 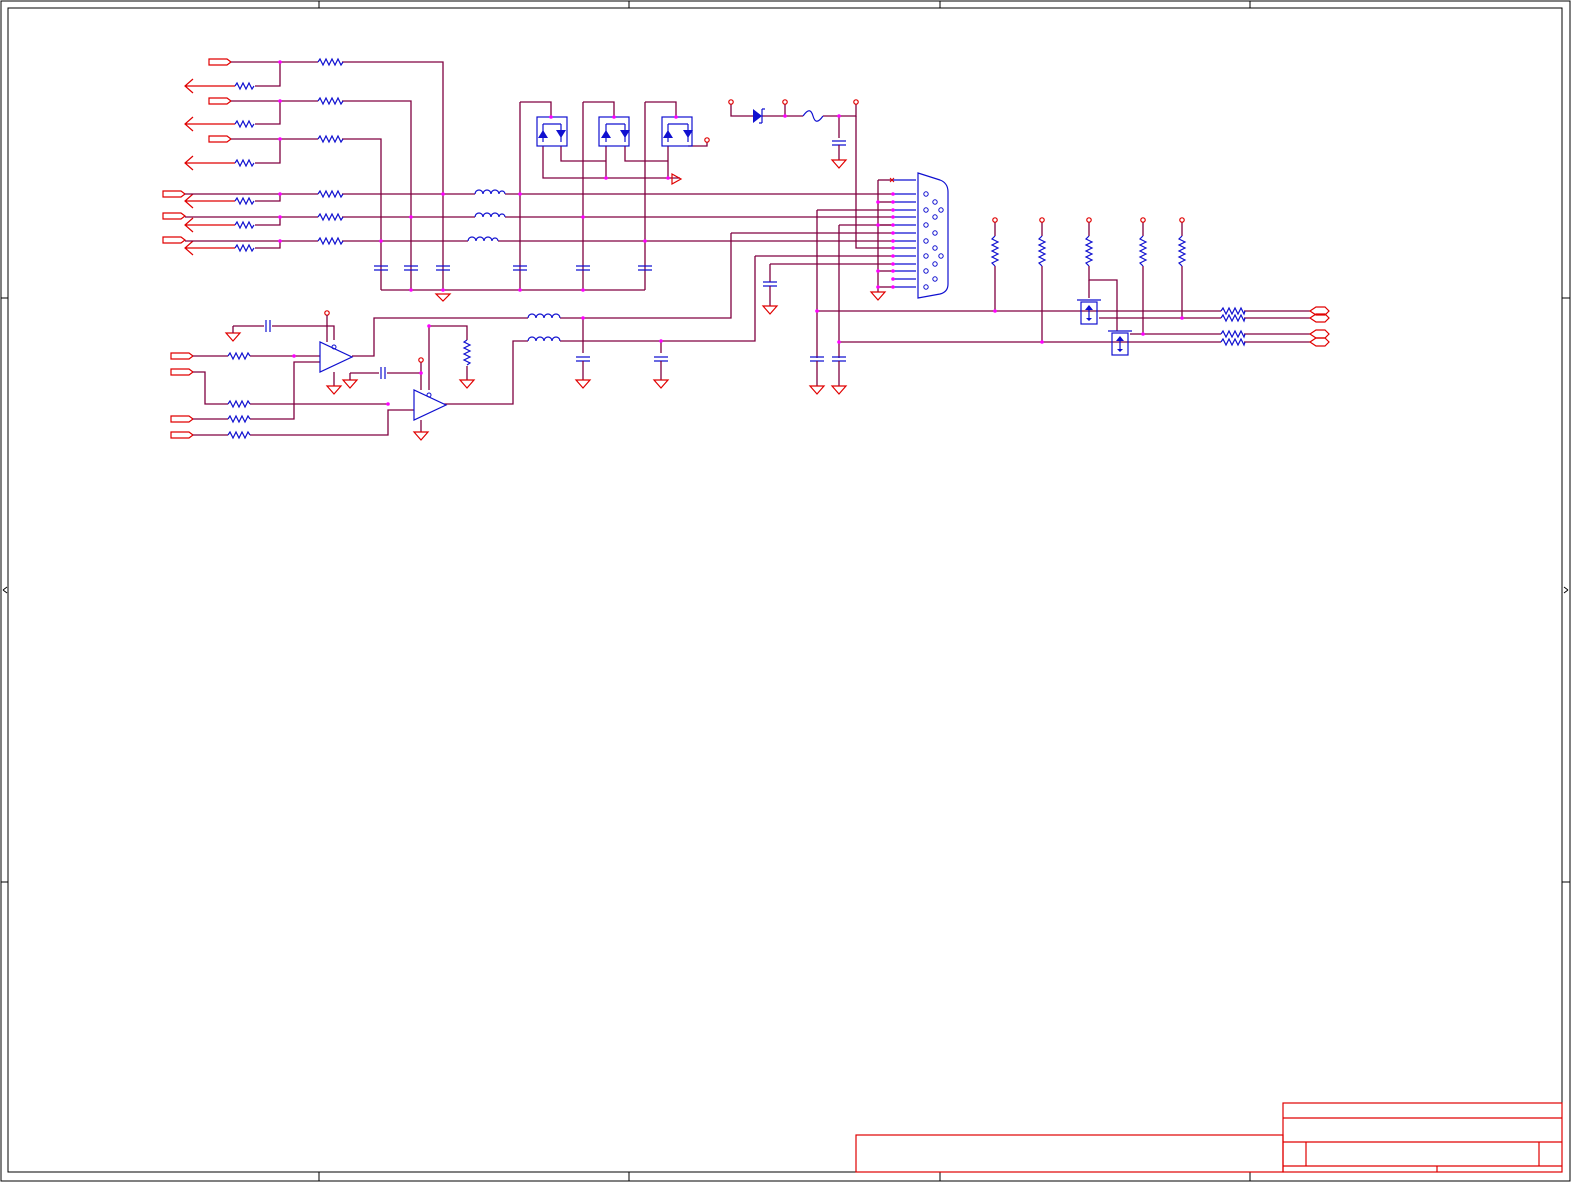 I want to click on input-port-group, so click(x=198, y=248).